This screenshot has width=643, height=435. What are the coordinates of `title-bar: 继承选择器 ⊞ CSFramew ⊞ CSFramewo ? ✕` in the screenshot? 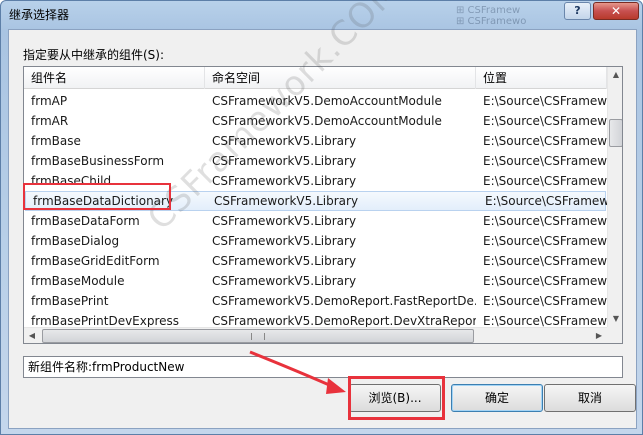 It's located at (321, 15).